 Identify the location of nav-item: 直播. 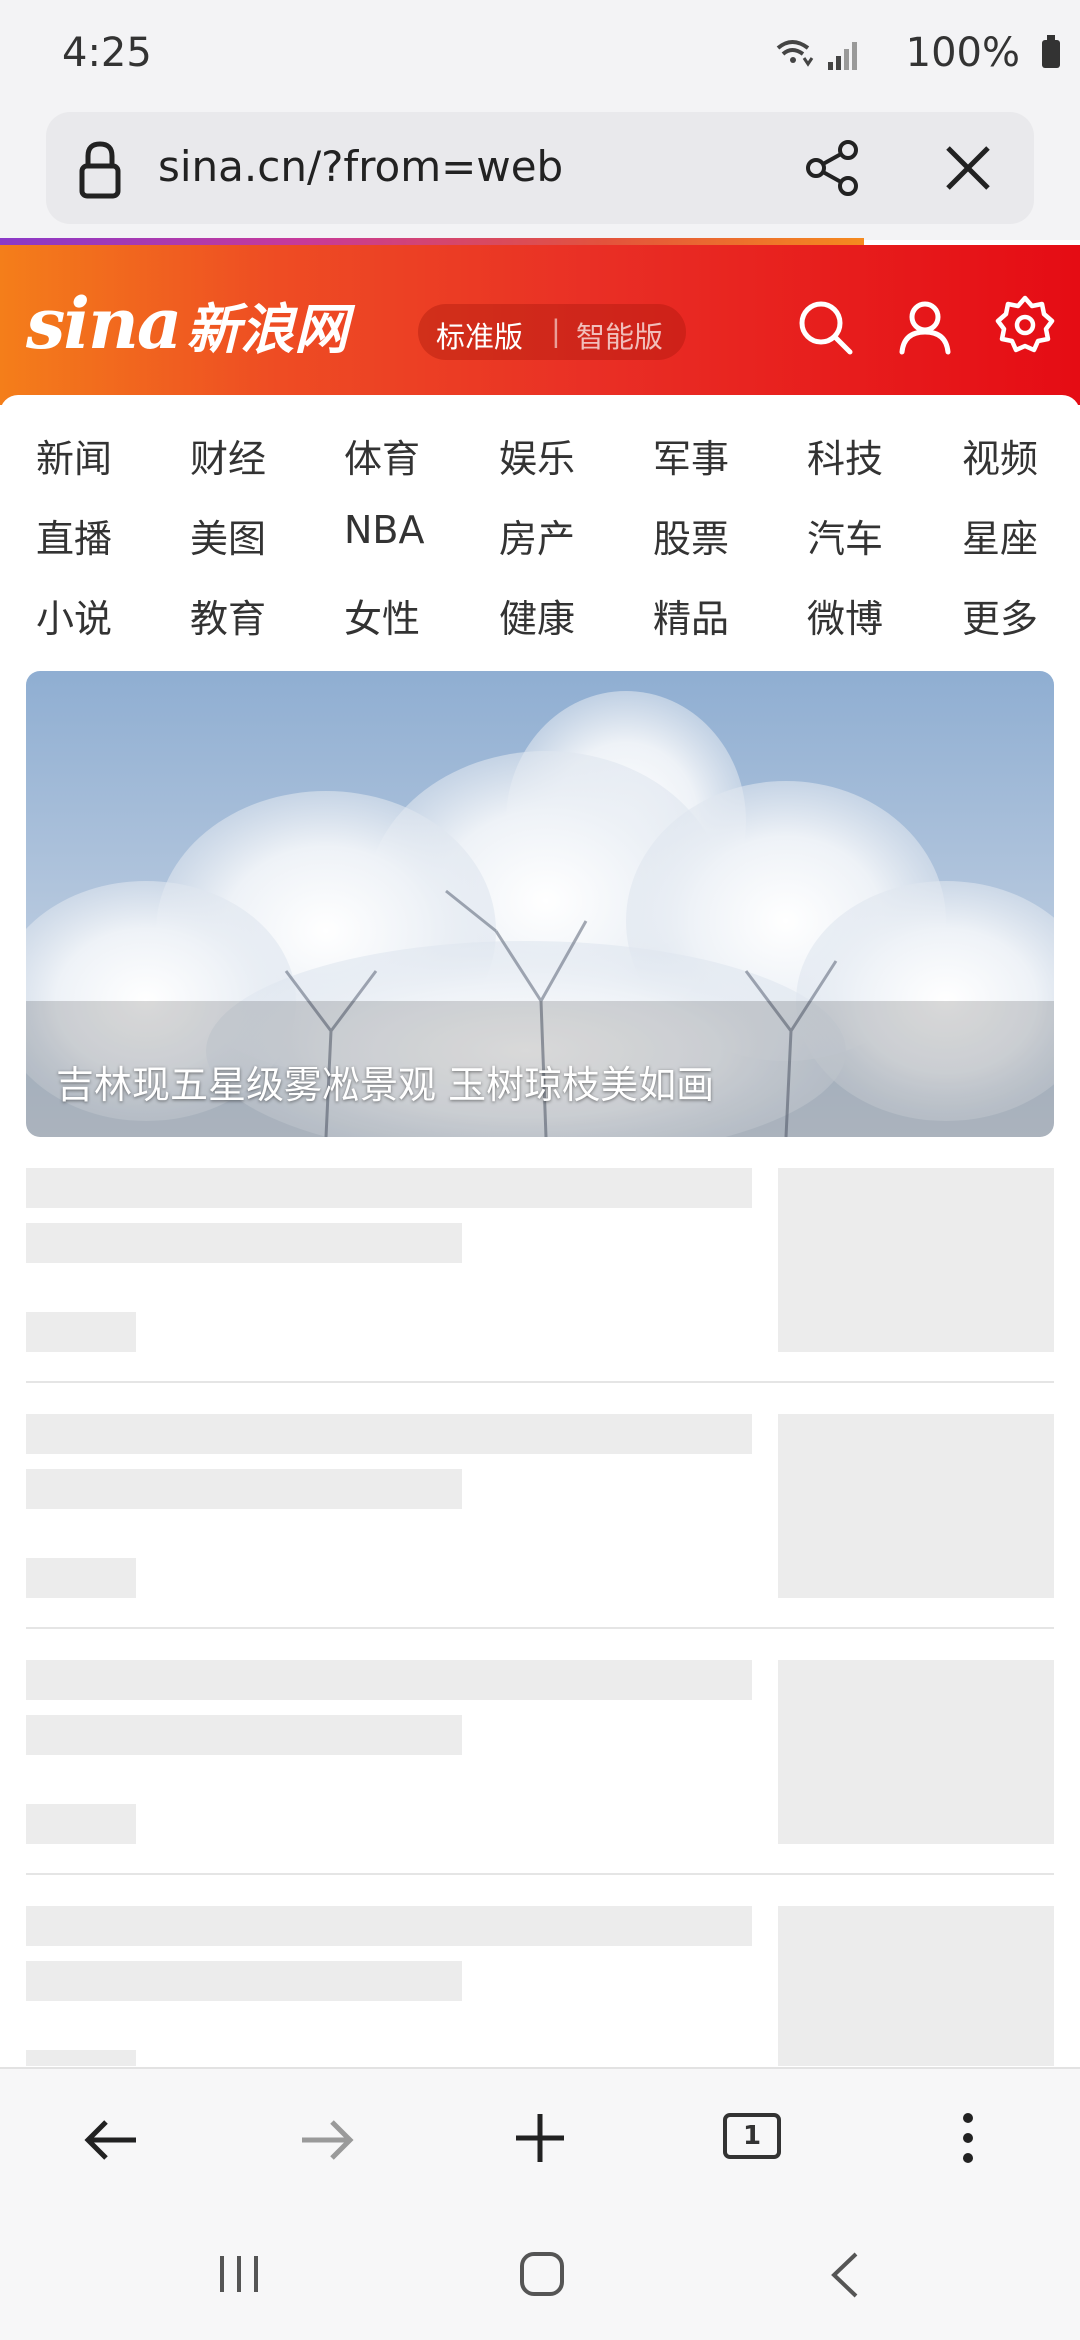
(96, 535).